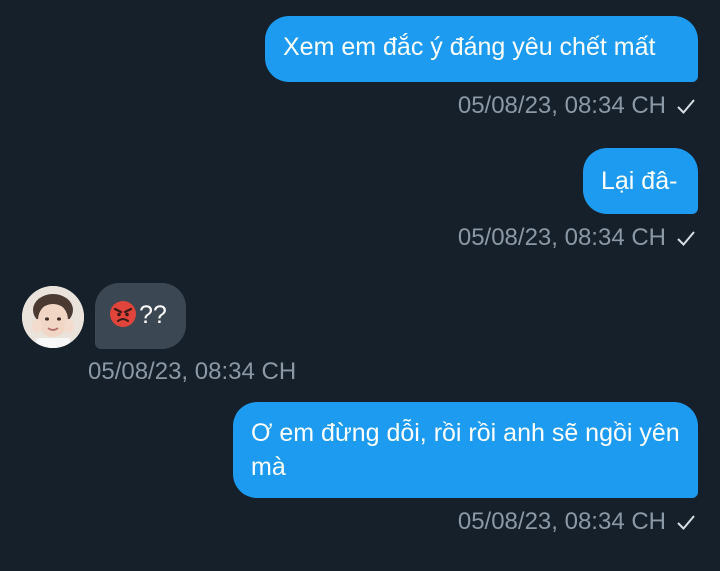  What do you see at coordinates (123, 314) in the screenshot?
I see `angry-face-icon` at bounding box center [123, 314].